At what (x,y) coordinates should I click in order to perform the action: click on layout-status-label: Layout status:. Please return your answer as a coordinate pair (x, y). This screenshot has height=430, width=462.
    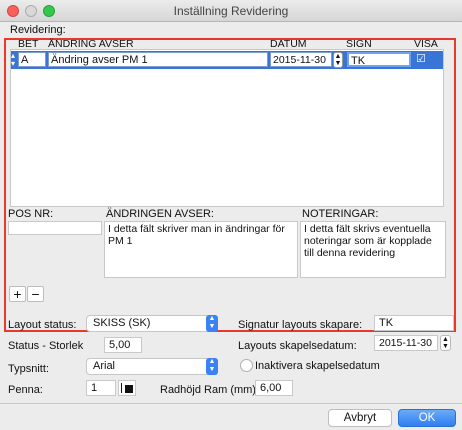
    Looking at the image, I should click on (42, 325).